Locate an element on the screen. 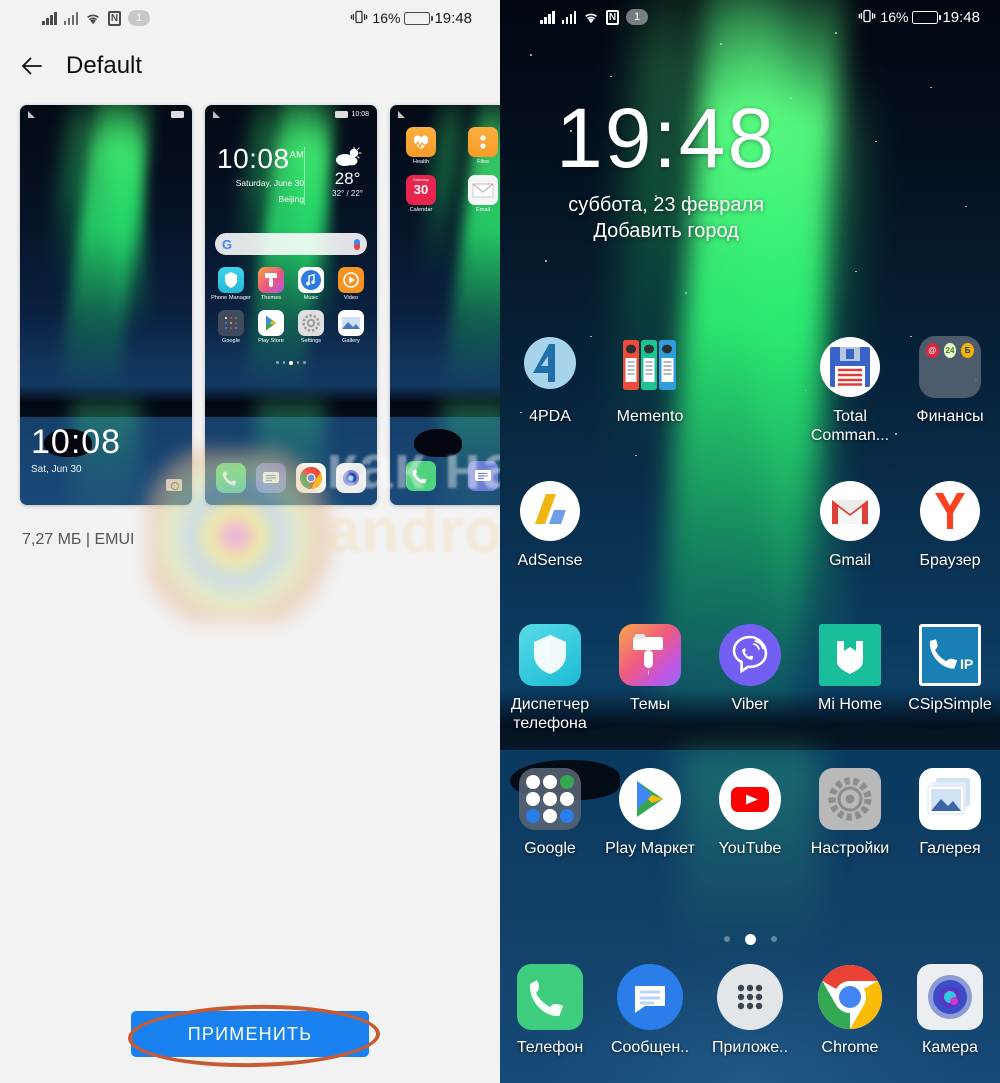 The height and width of the screenshot is (1083, 1000). list-item: Email is located at coordinates (480, 194).